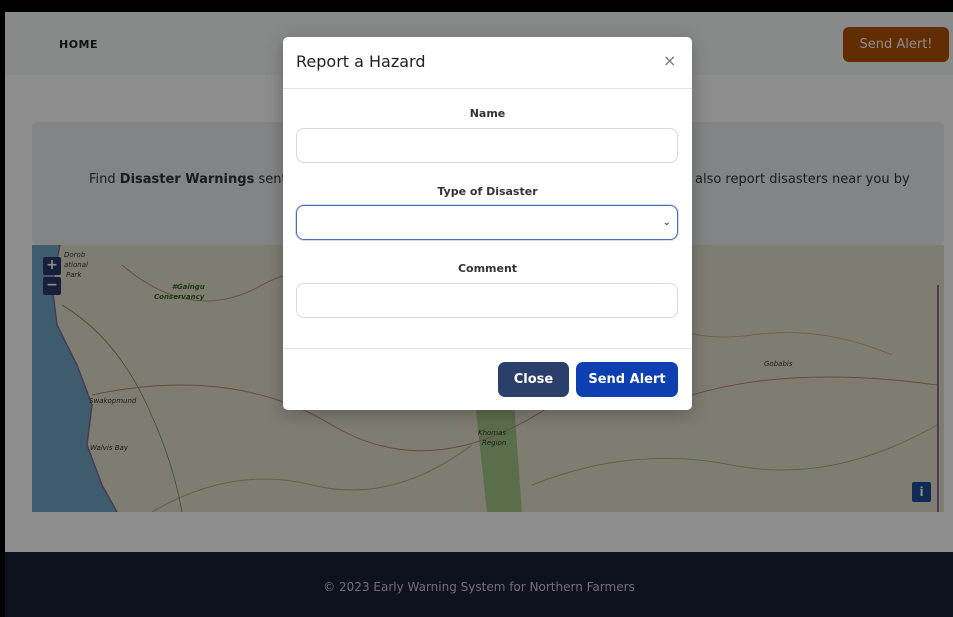 The image size is (953, 617). Describe the element at coordinates (487, 268) in the screenshot. I see `comment-label: Comment` at that location.